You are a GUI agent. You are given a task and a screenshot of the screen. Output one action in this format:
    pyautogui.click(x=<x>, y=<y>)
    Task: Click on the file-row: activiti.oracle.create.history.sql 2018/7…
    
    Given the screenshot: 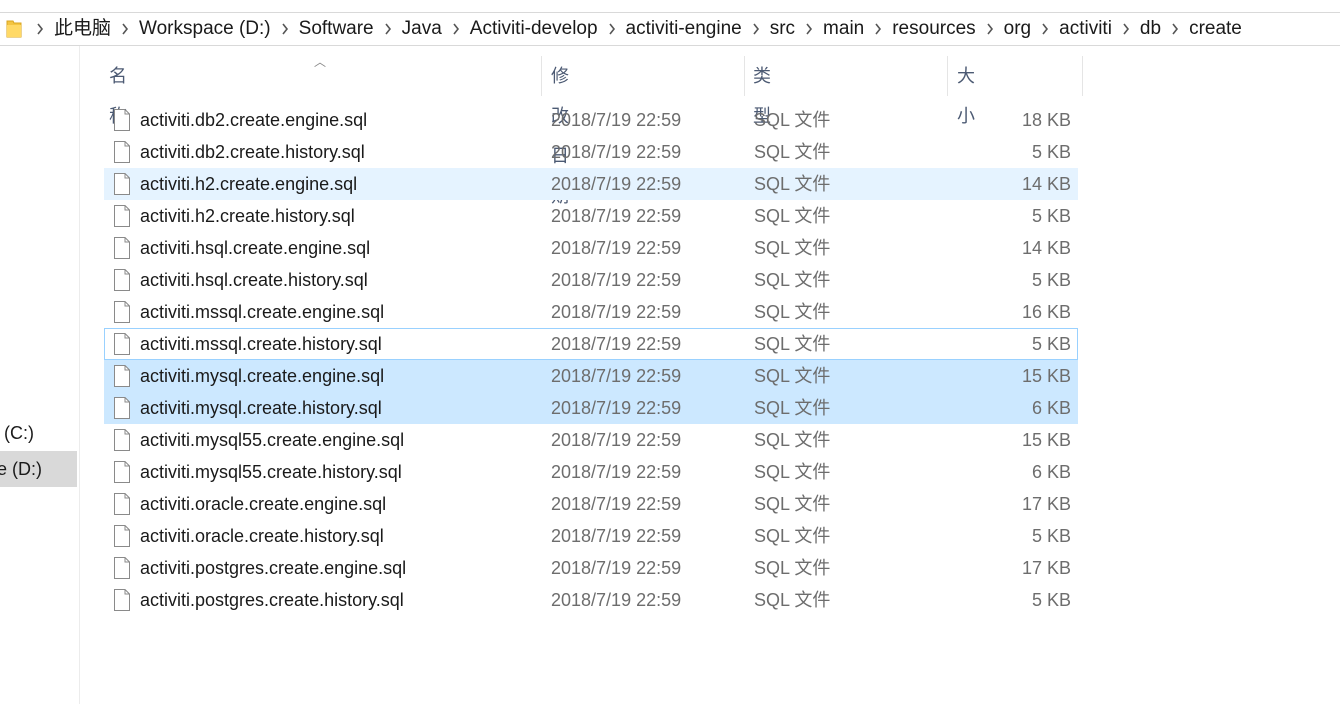 What is the action you would take?
    pyautogui.click(x=591, y=536)
    